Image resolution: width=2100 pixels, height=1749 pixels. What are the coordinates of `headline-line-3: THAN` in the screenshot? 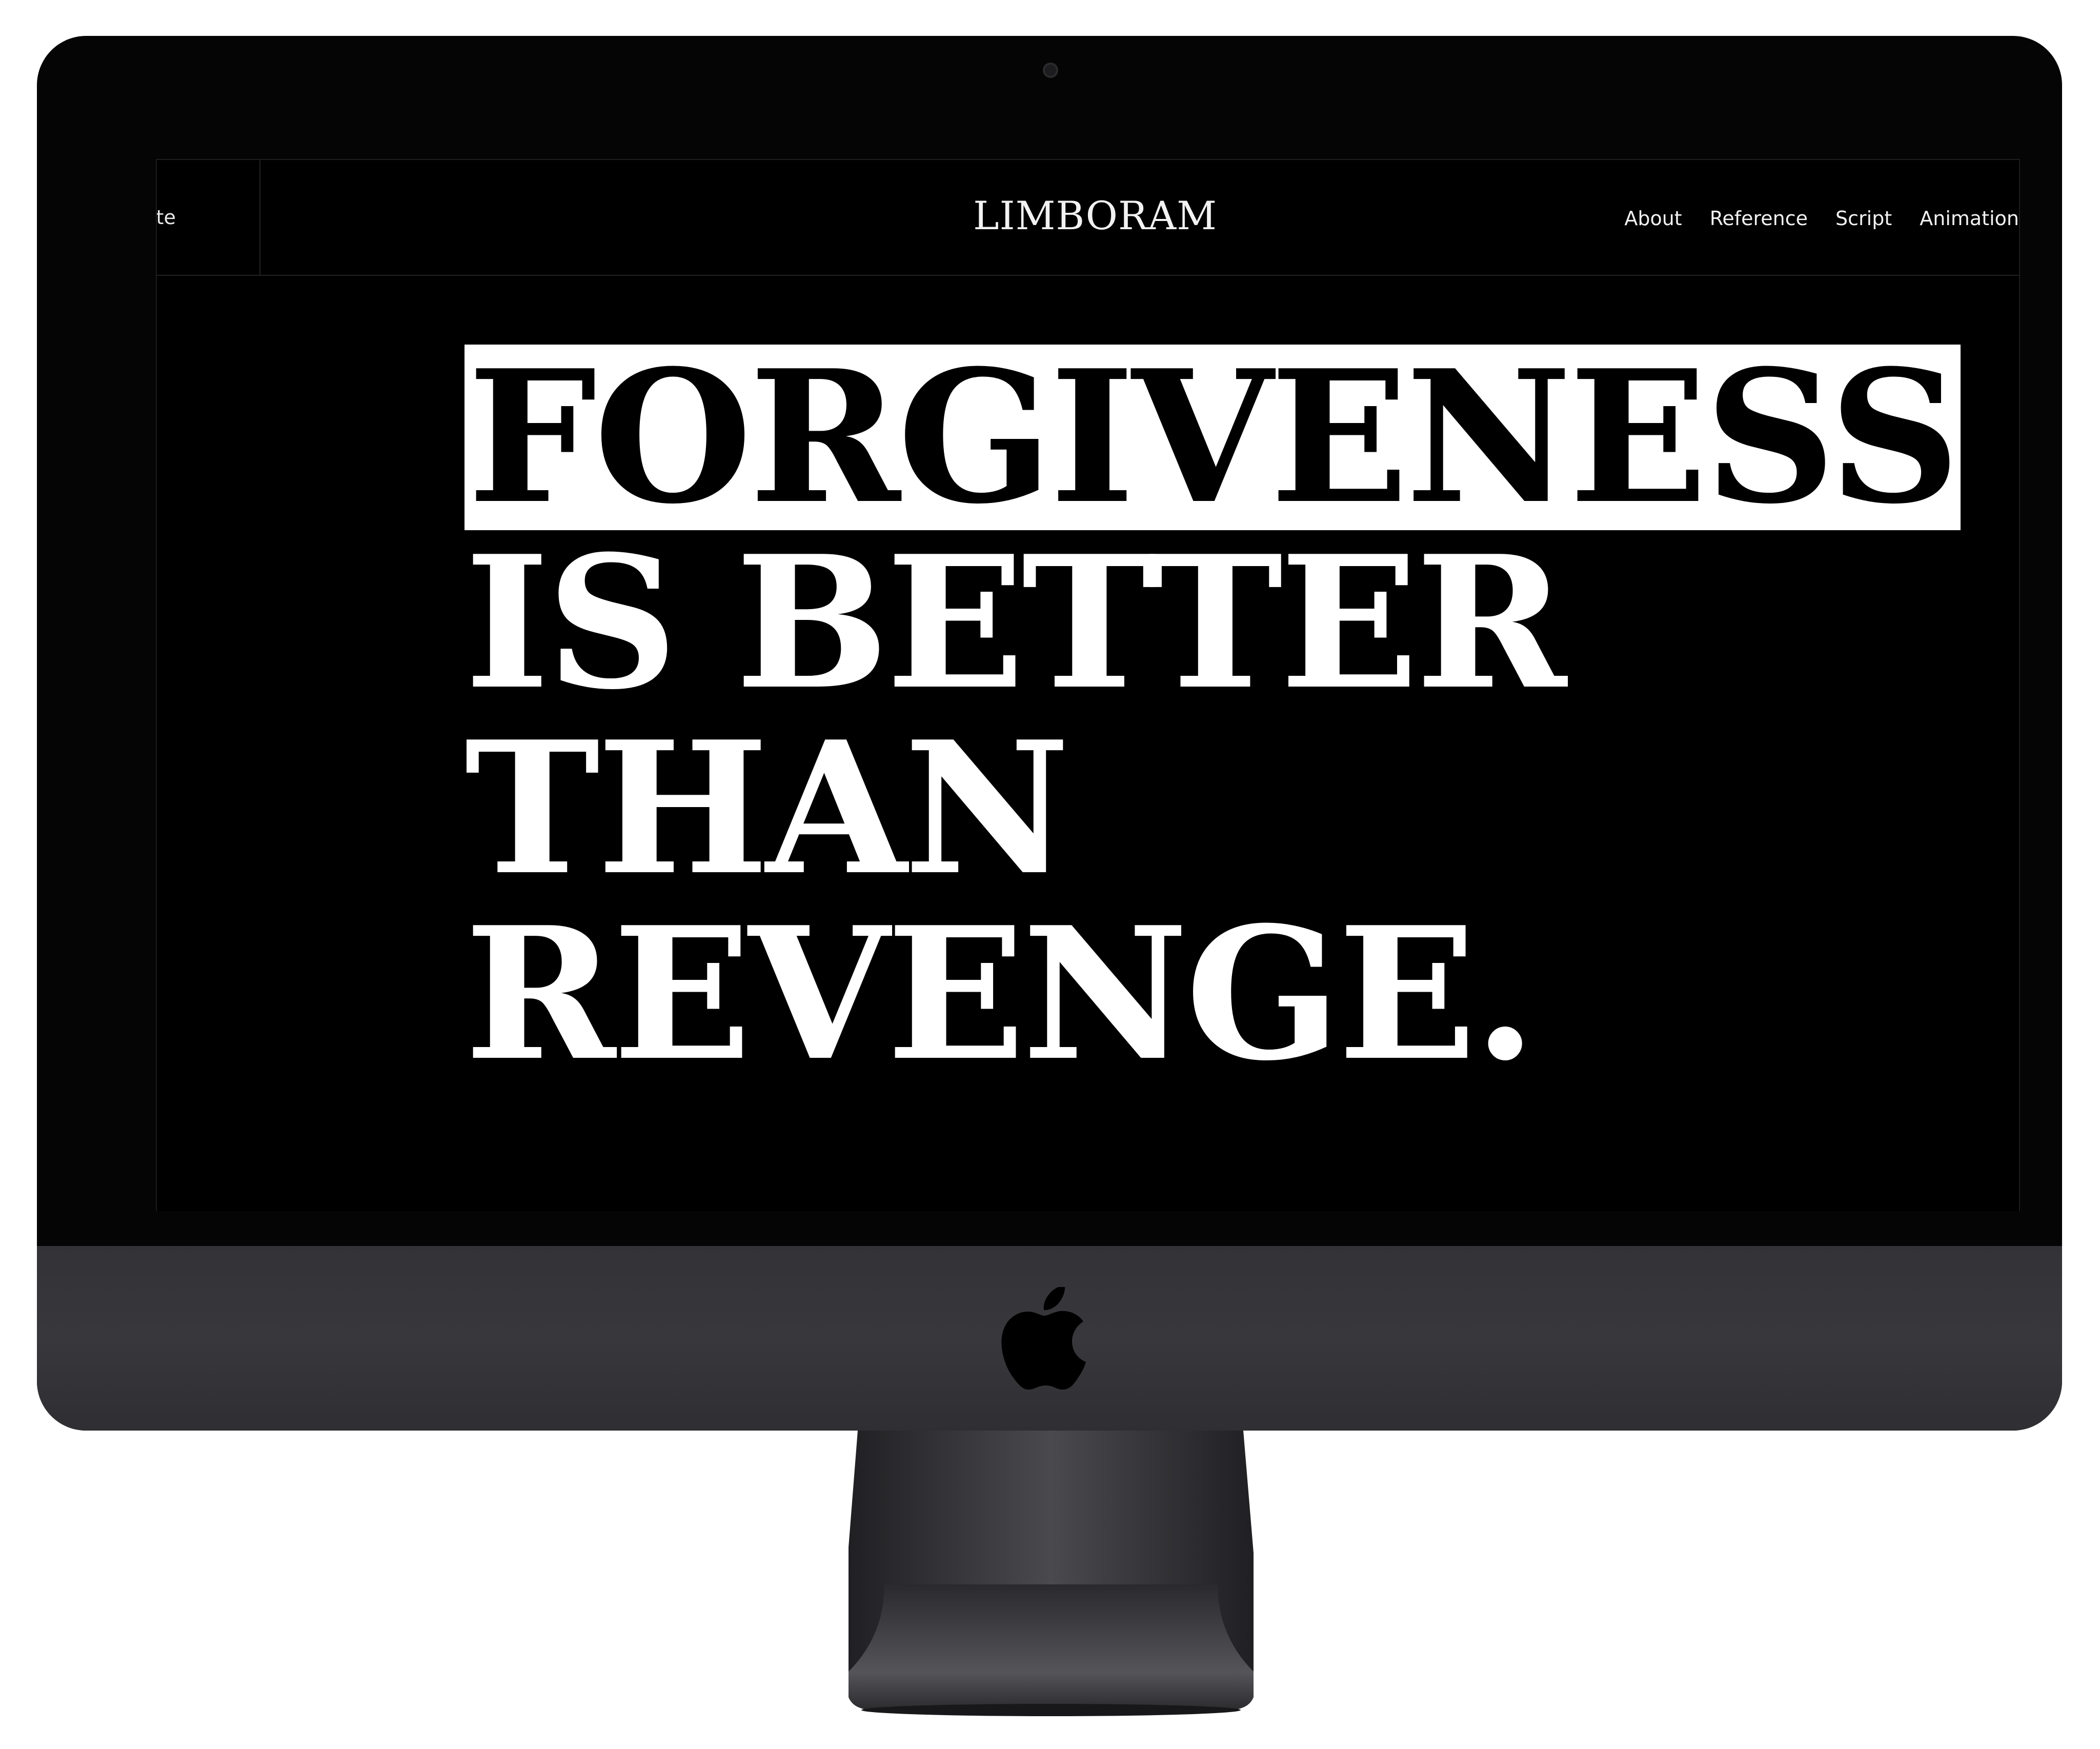 It's located at (768, 808).